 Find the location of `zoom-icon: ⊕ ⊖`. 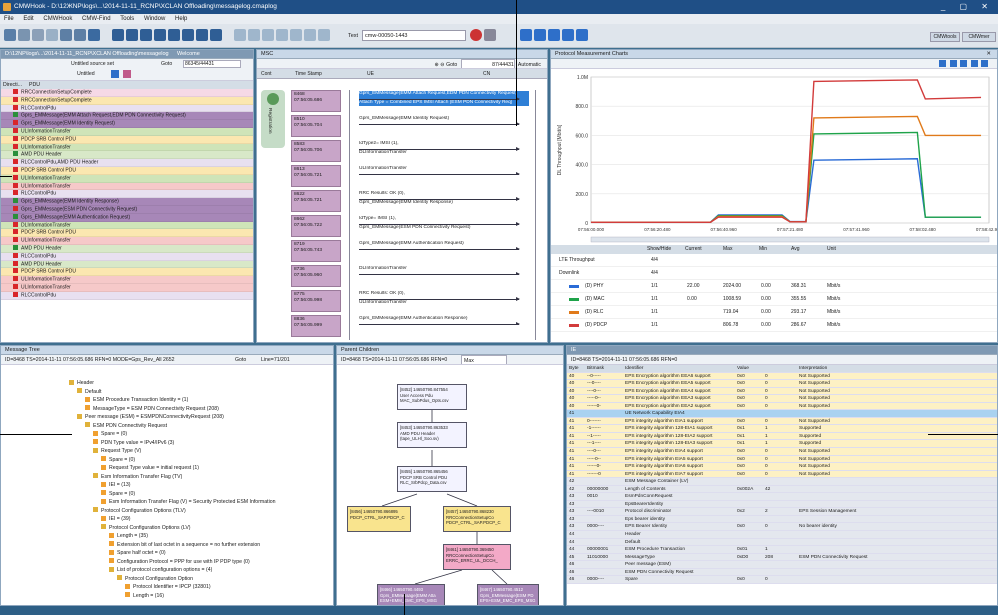

zoom-icon: ⊕ ⊖ is located at coordinates (440, 65).